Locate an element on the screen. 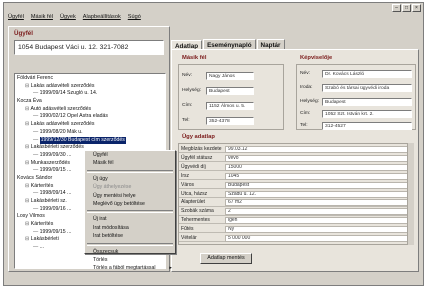 Image resolution: width=427 pixels, height=289 pixels. context-menu-item: Irat módosítása is located at coordinates (130, 228).